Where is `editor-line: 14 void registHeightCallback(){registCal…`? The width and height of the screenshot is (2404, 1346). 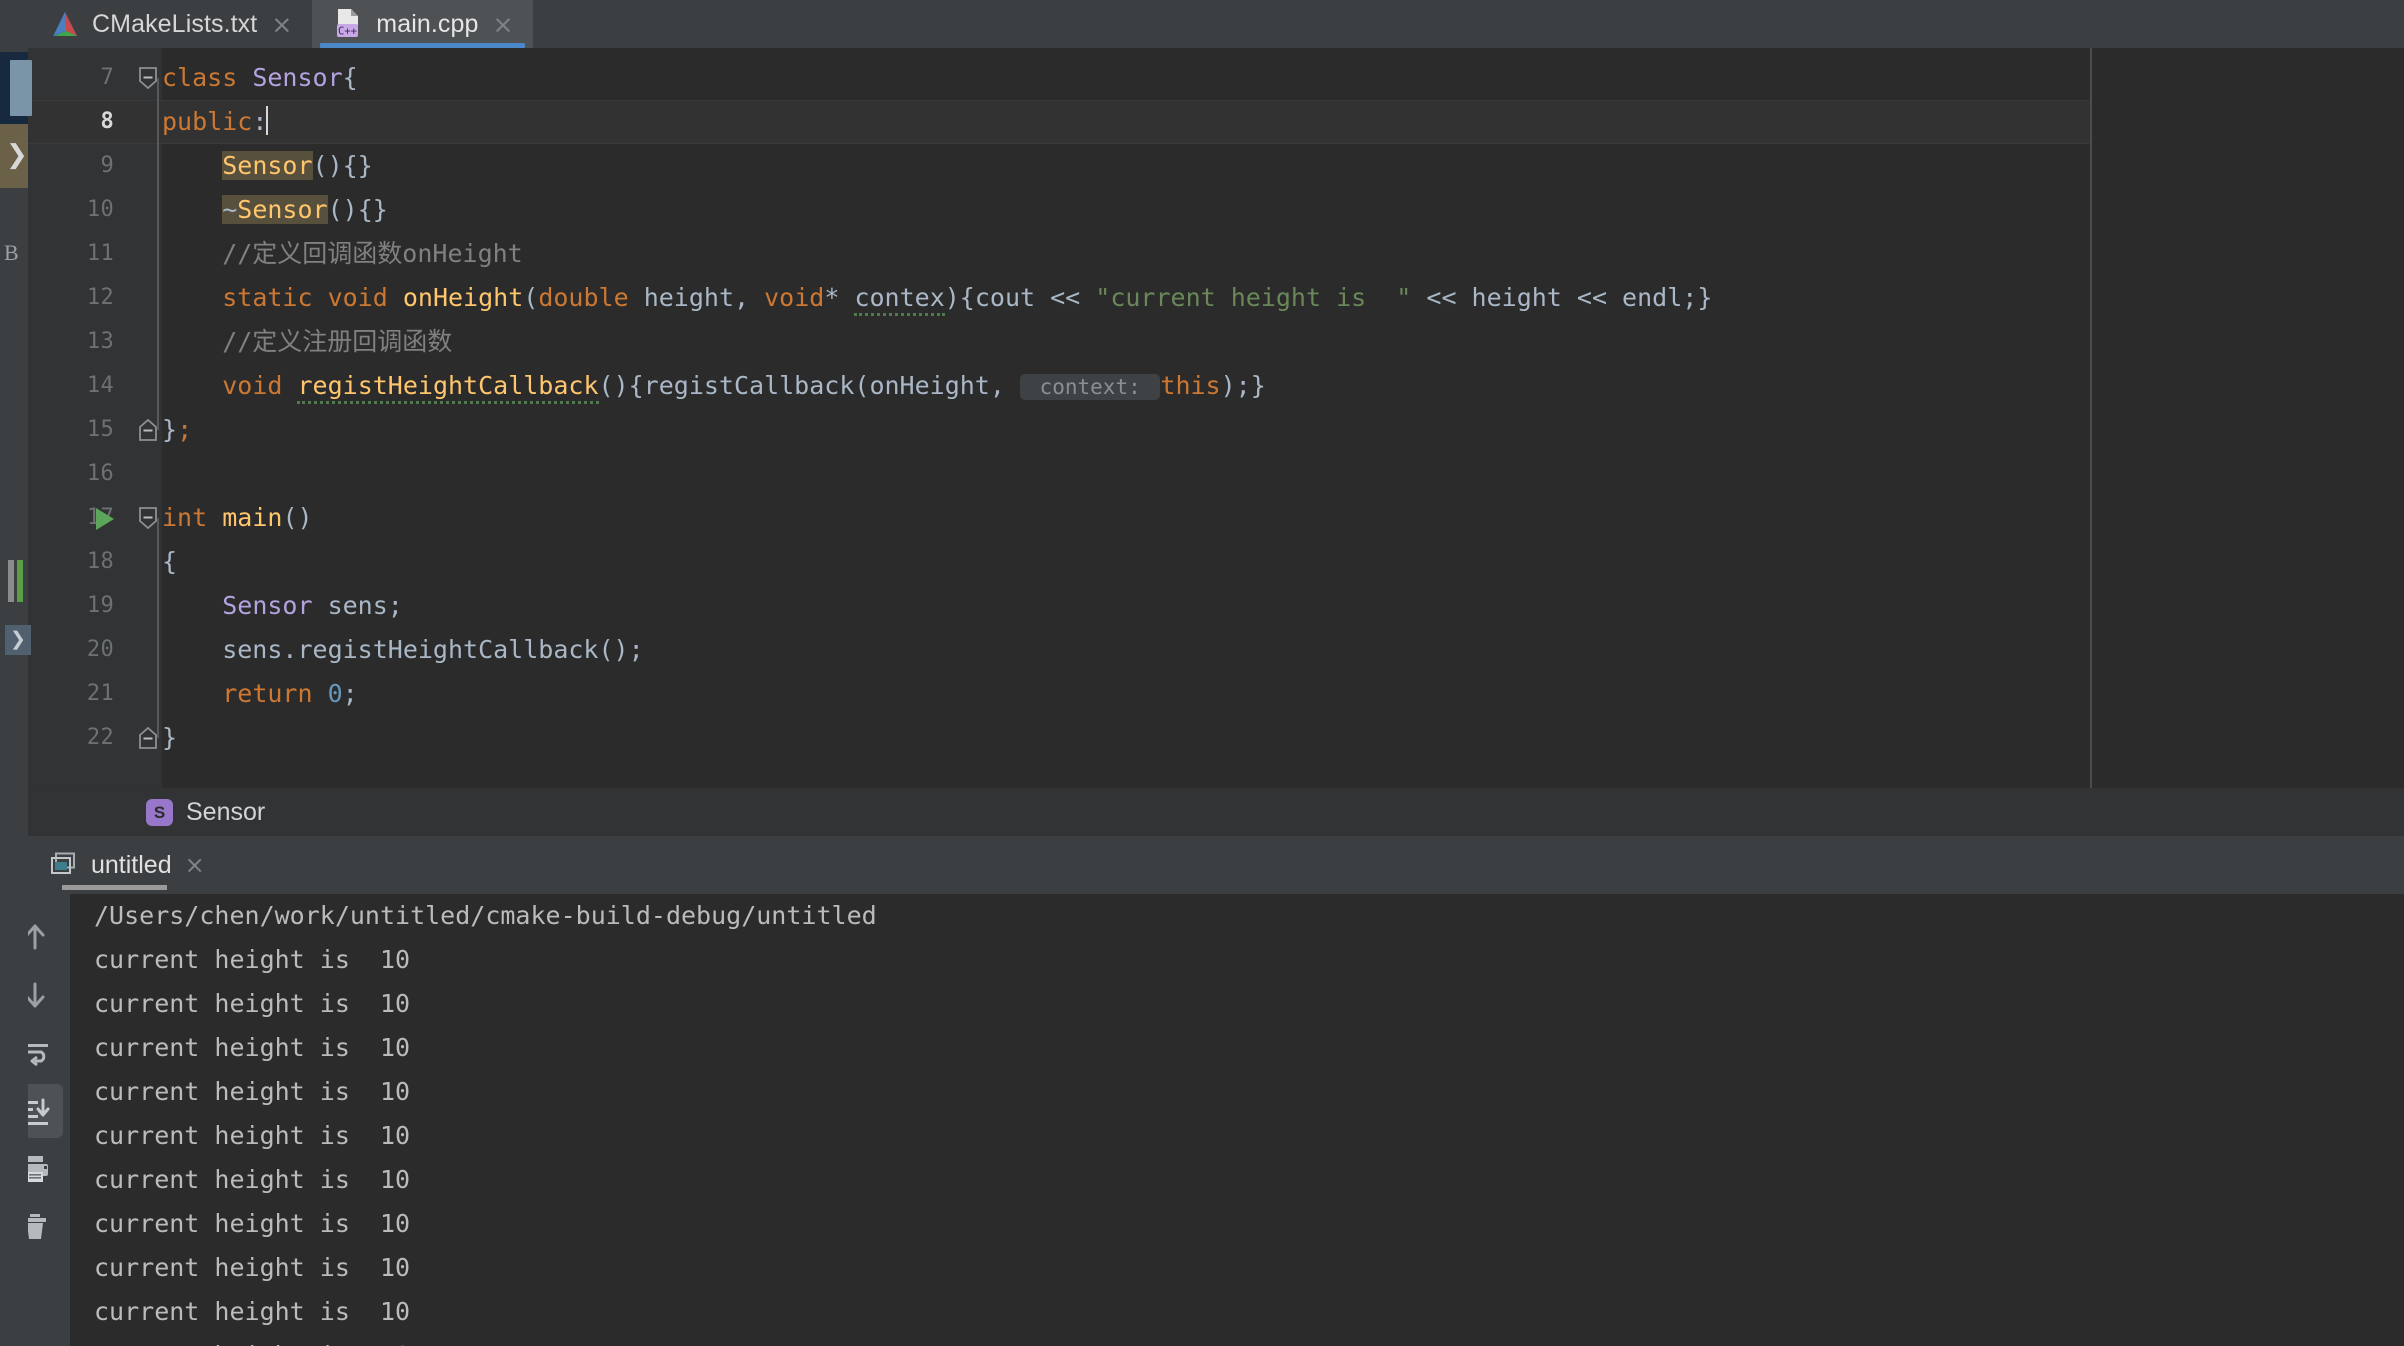 editor-line: 14 void registHeightCallback(){registCal… is located at coordinates (1216, 386).